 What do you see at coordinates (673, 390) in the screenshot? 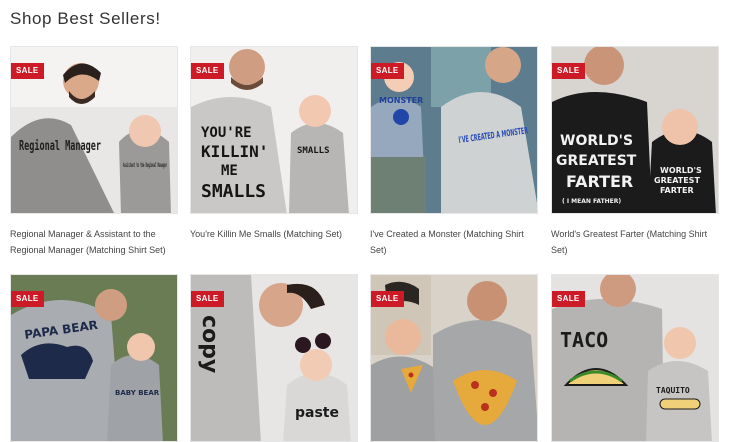
I see `shirt-print-baby: TAQUITO` at bounding box center [673, 390].